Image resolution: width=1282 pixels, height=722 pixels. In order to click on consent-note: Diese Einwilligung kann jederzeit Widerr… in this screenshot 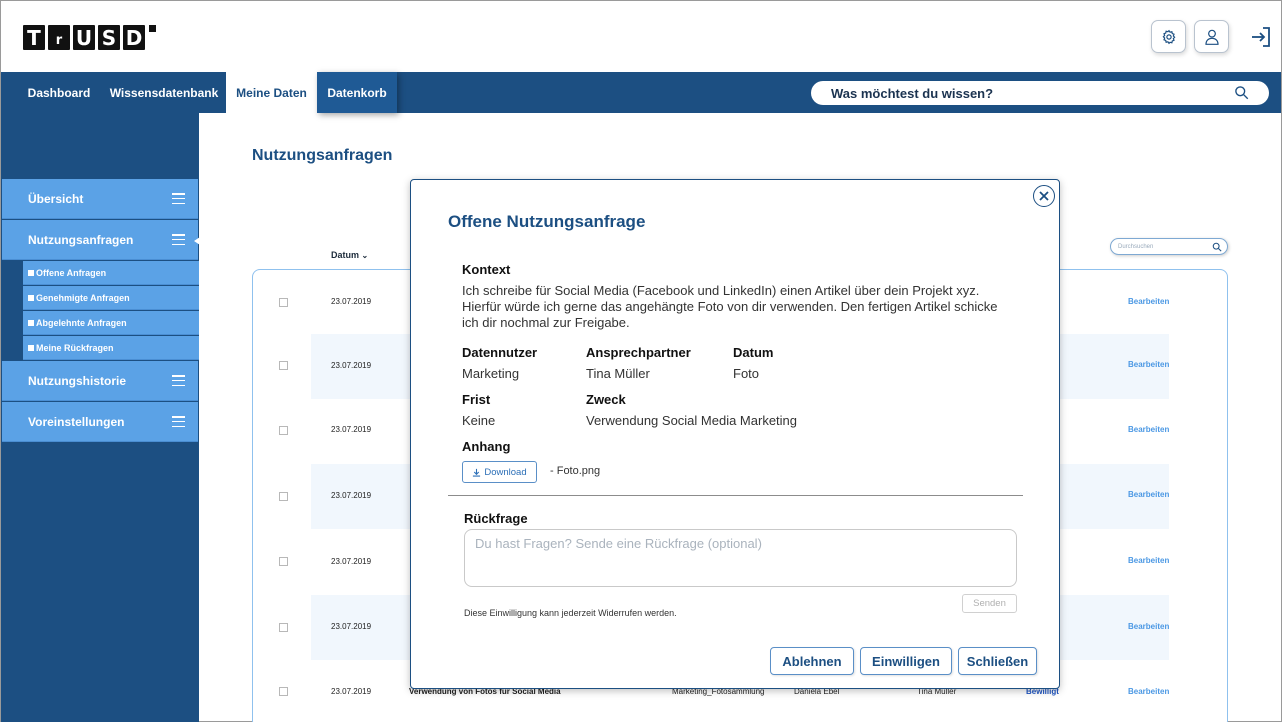, I will do `click(570, 613)`.